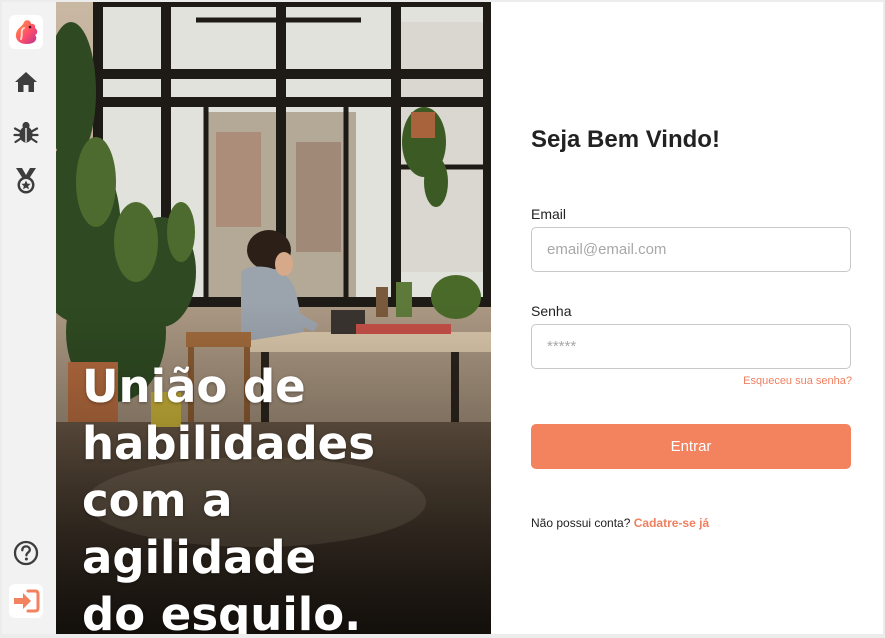  Describe the element at coordinates (222, 611) in the screenshot. I see `hero-line-4: do esquilo.` at that location.